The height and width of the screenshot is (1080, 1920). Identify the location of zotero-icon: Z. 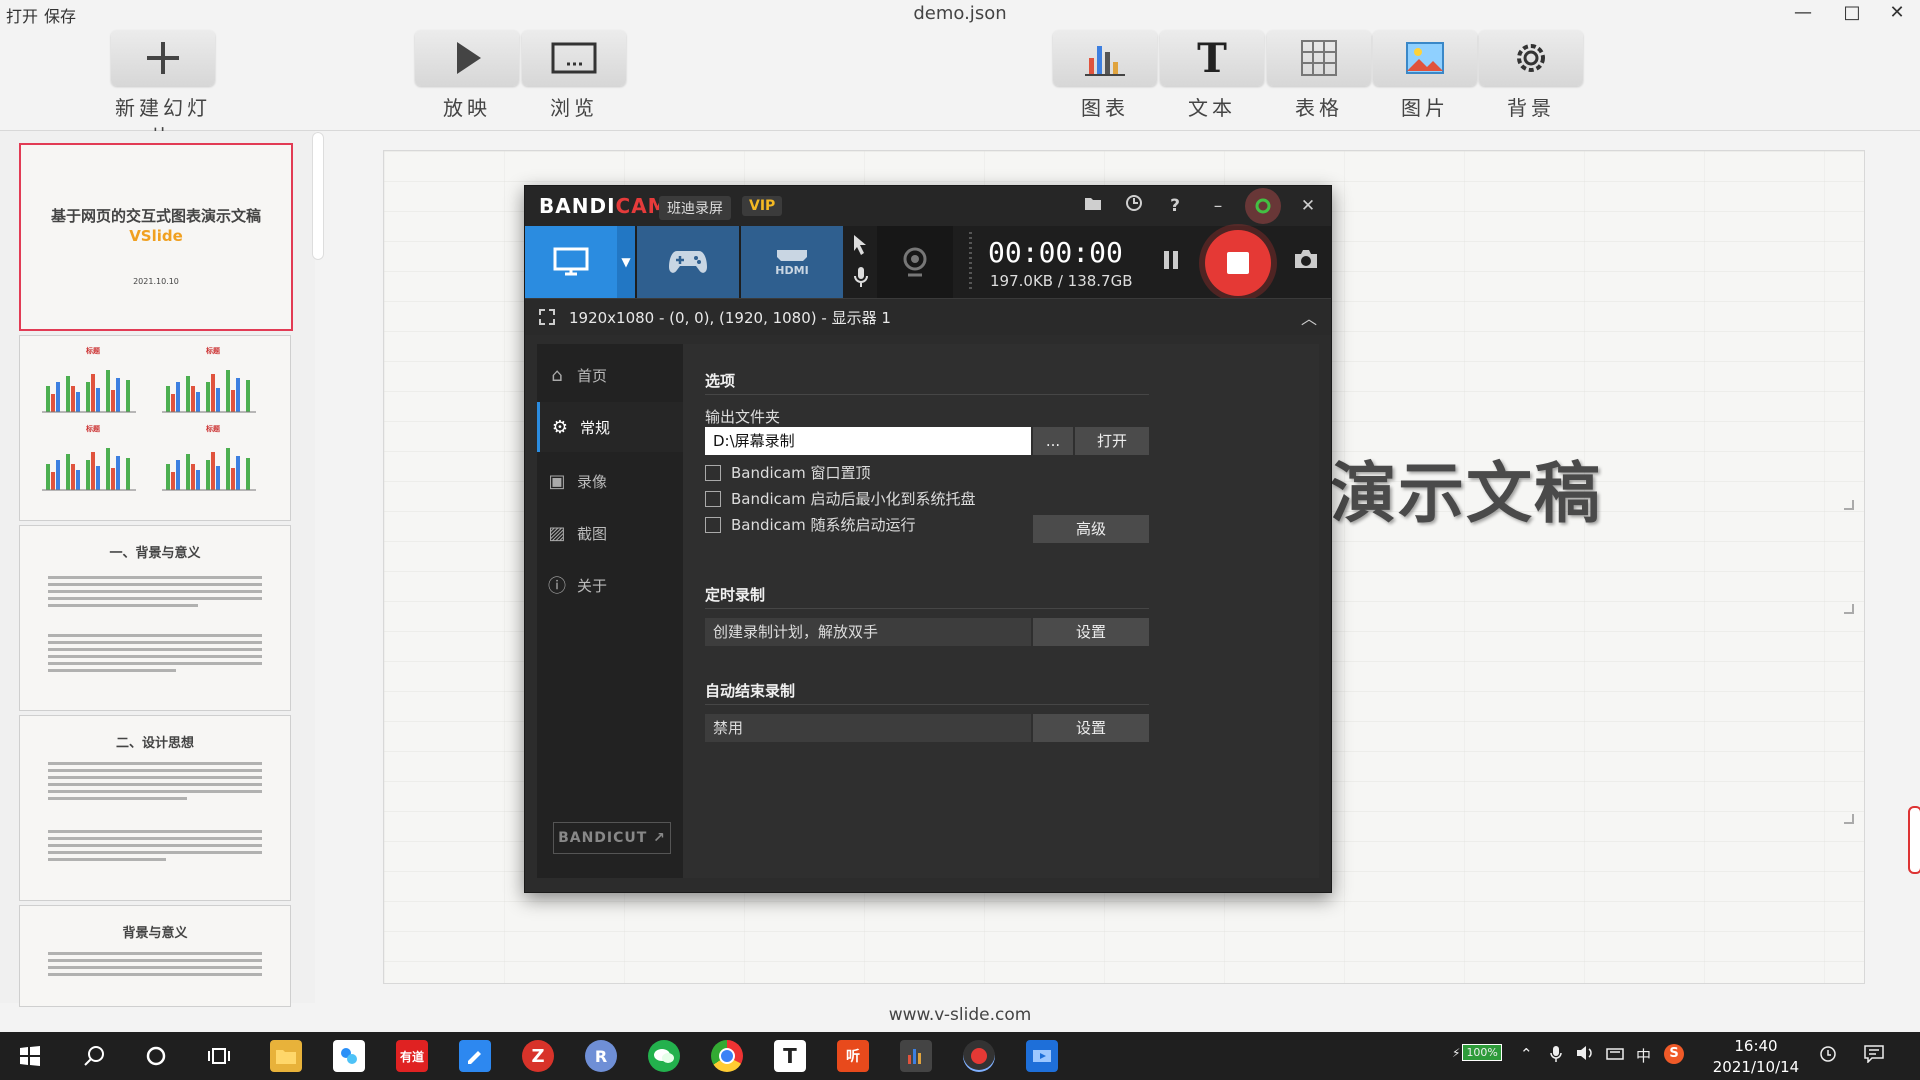
(538, 1056).